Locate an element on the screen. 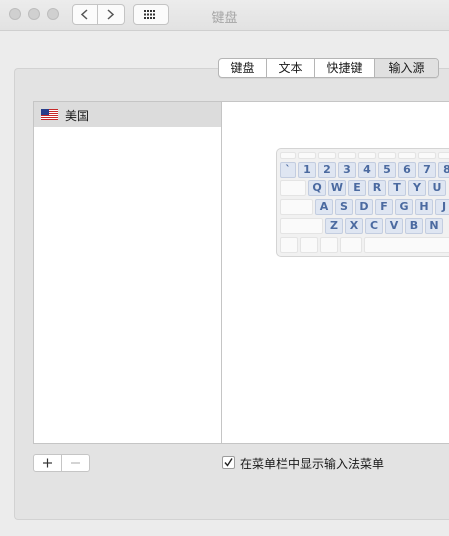 Image resolution: width=449 pixels, height=536 pixels. key: H is located at coordinates (424, 207).